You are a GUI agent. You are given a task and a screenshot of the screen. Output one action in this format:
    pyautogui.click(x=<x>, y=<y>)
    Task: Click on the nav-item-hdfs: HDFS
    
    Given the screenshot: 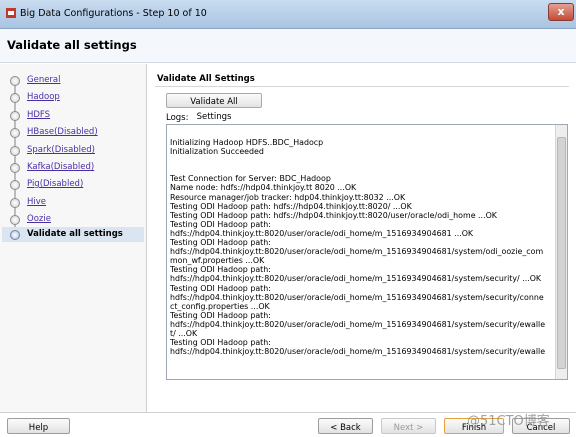 What is the action you would take?
    pyautogui.click(x=38, y=115)
    